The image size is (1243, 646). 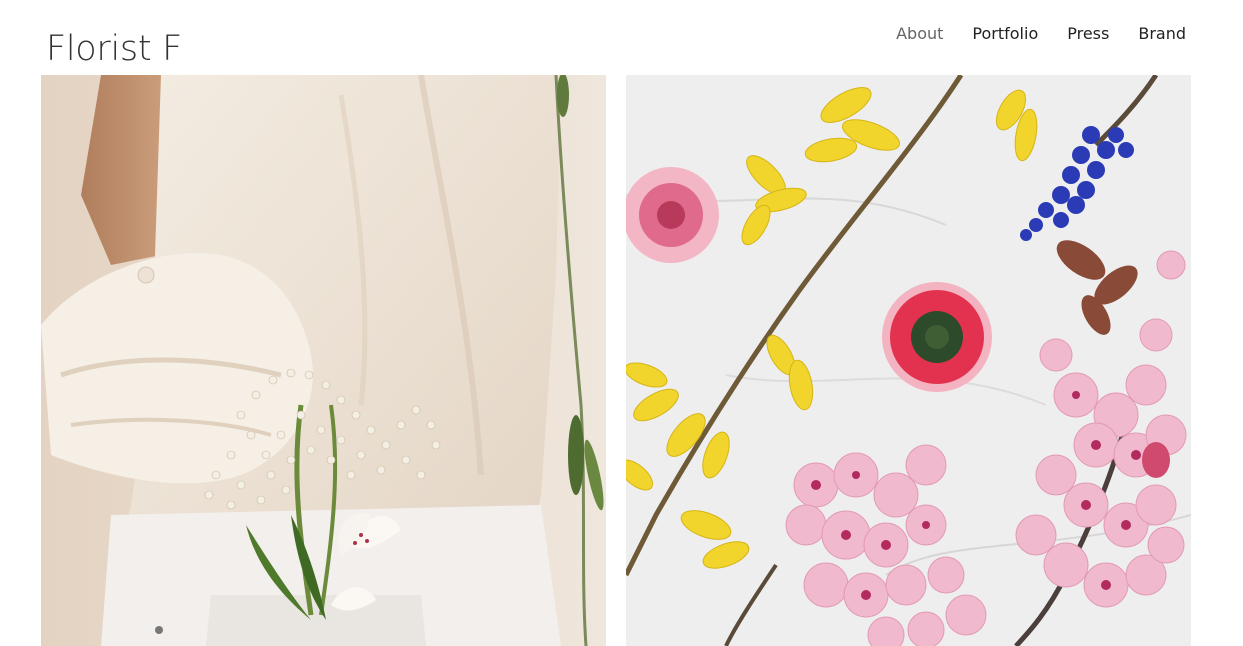 What do you see at coordinates (621, 37) in the screenshot?
I see `site-header: Florist F About Portfolio Press Brand` at bounding box center [621, 37].